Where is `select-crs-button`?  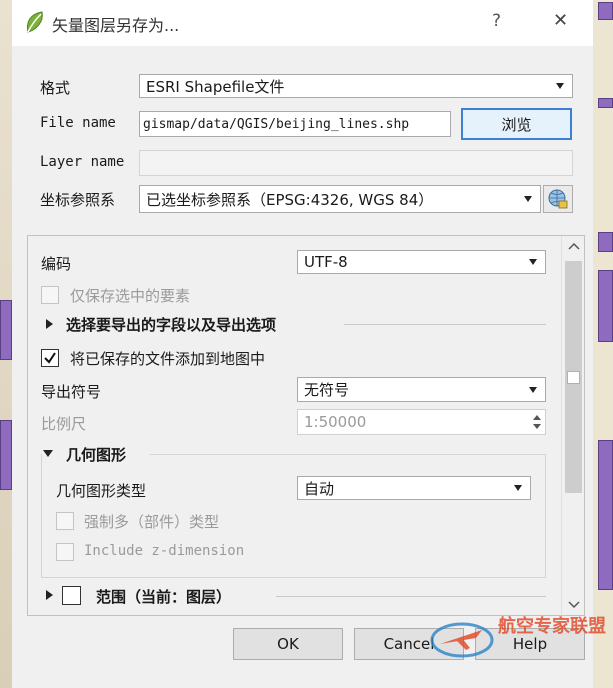 select-crs-button is located at coordinates (558, 199).